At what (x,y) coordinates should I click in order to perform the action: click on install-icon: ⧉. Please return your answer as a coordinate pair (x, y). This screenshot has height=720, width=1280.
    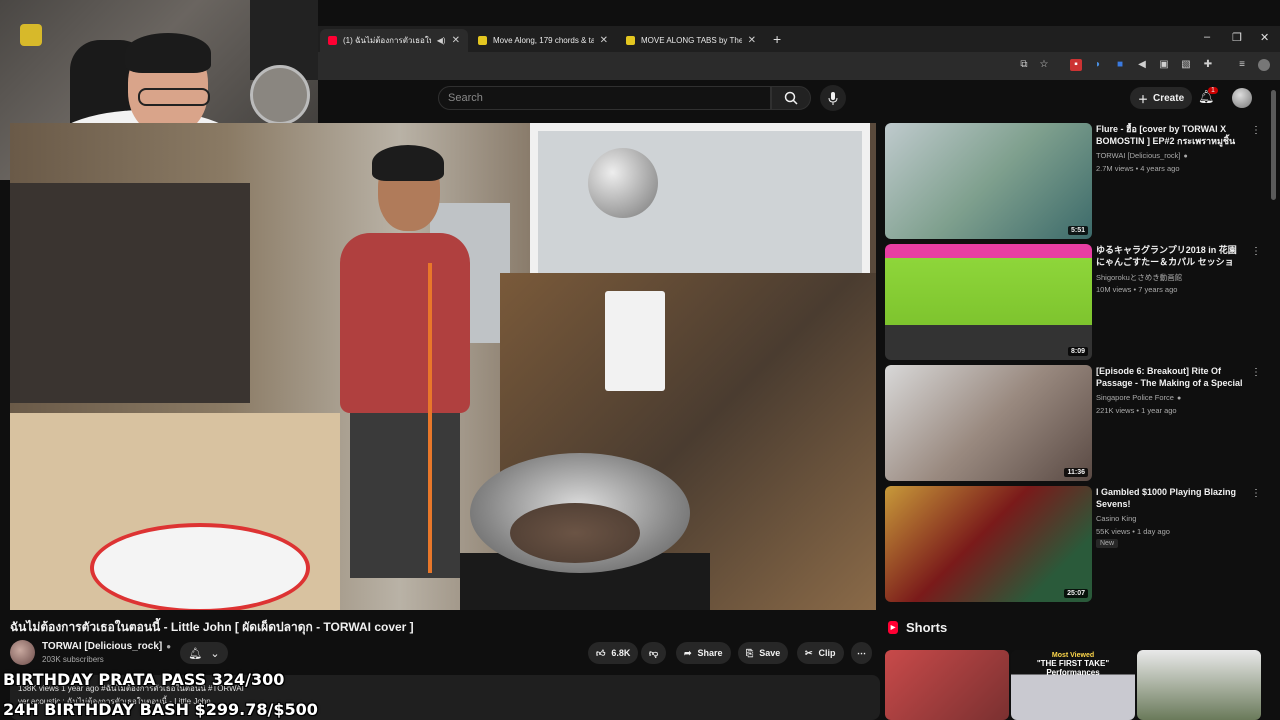
    Looking at the image, I should click on (1024, 65).